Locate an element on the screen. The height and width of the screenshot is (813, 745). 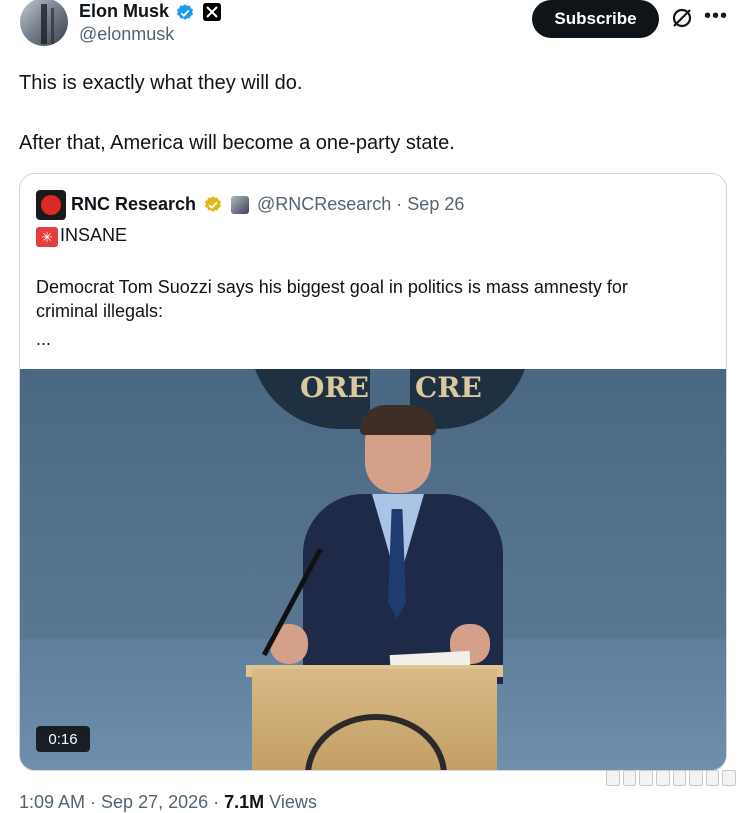
siren-emoji-icon: ✳ is located at coordinates (47, 237).